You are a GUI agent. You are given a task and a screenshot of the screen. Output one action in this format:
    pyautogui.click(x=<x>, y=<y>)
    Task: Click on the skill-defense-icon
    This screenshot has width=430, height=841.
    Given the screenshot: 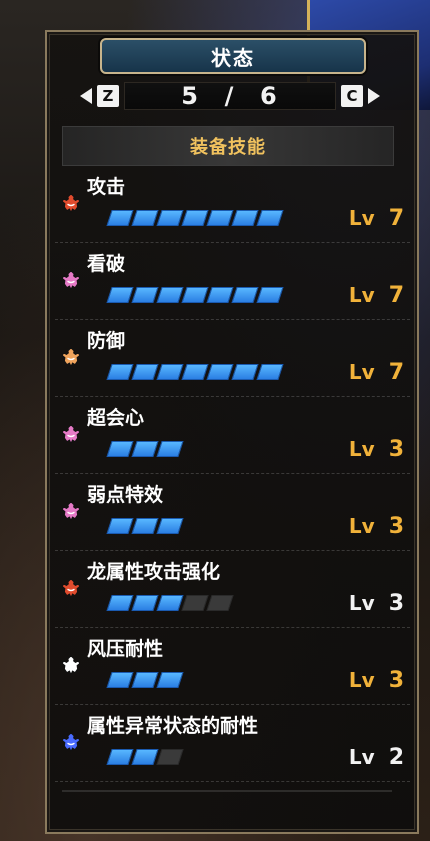 What is the action you would take?
    pyautogui.click(x=71, y=357)
    